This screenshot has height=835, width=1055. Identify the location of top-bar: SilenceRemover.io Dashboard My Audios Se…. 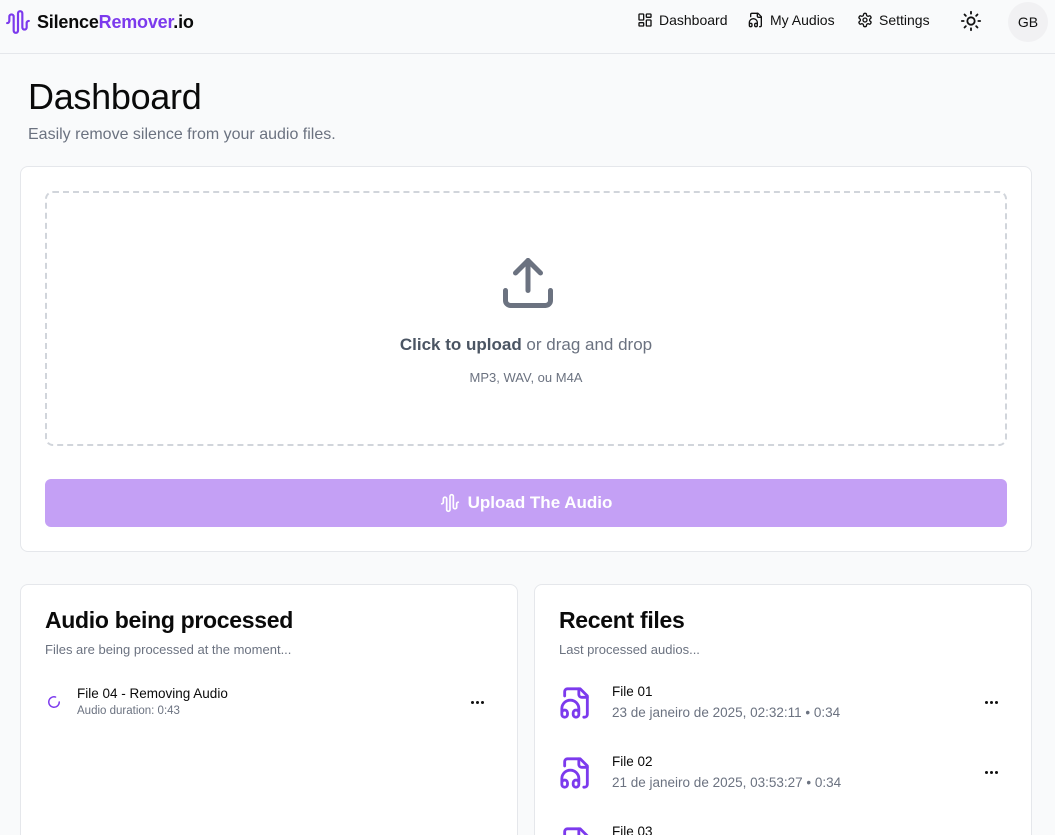
(527, 27).